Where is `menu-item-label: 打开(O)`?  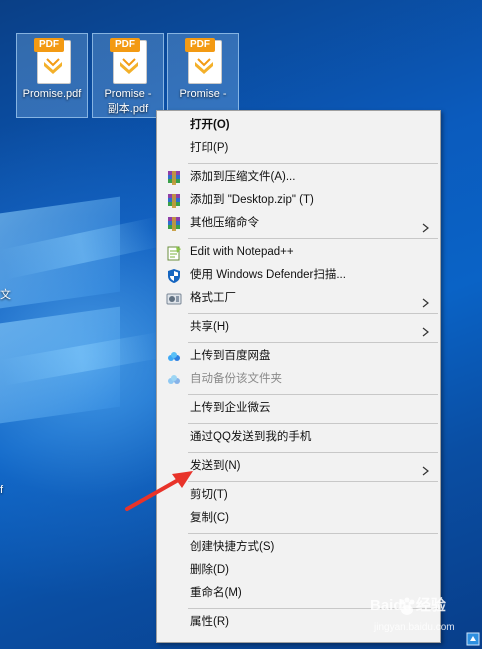
menu-item-label: 打开(O) is located at coordinates (210, 125).